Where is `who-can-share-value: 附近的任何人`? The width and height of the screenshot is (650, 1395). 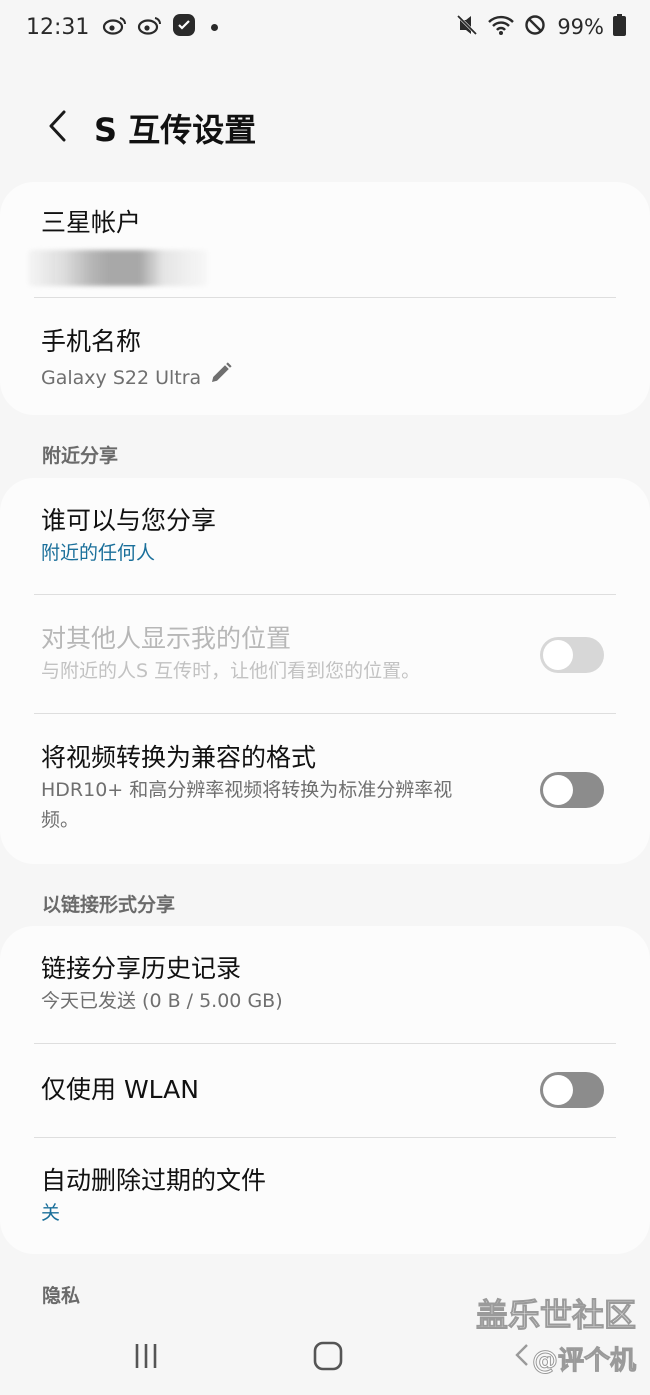 who-can-share-value: 附近的任何人 is located at coordinates (98, 553).